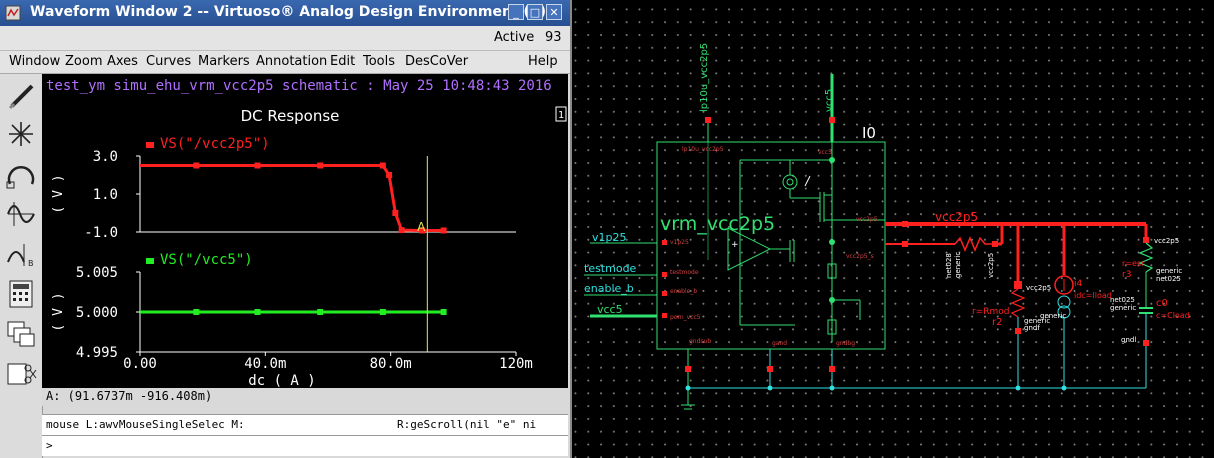 The image size is (1214, 458). What do you see at coordinates (21, 334) in the screenshot?
I see `windows-icon` at bounding box center [21, 334].